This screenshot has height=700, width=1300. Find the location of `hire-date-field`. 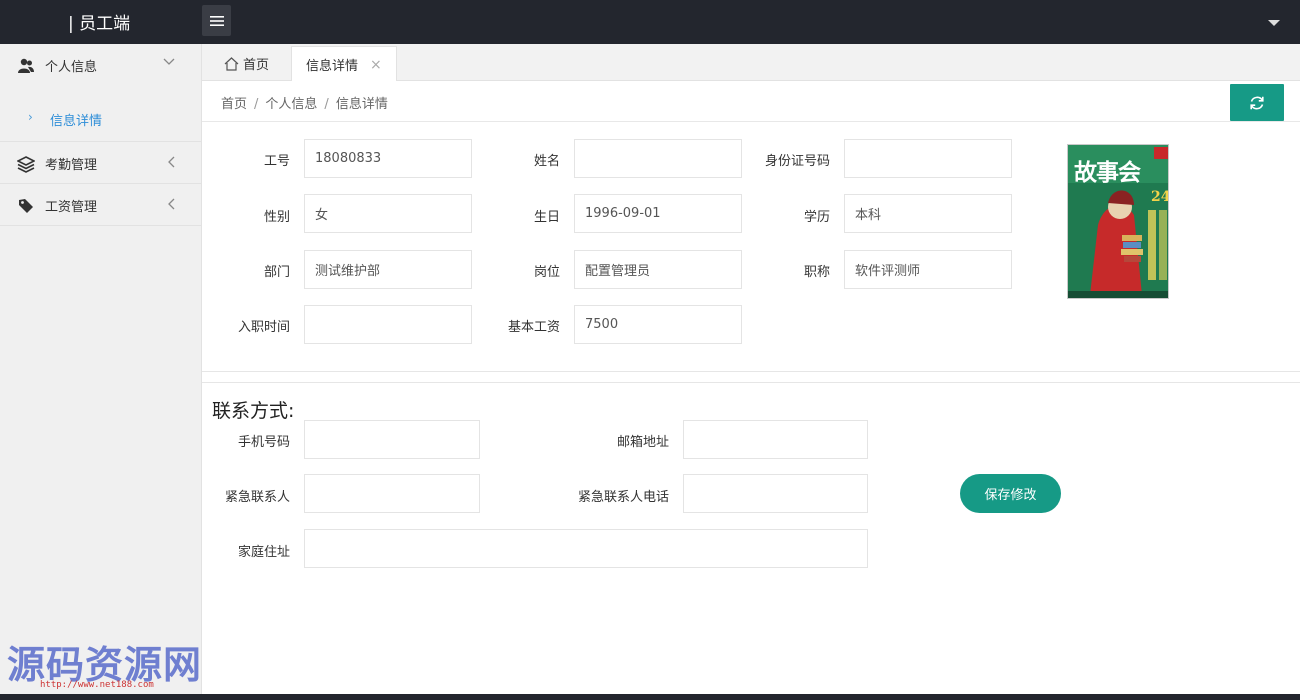

hire-date-field is located at coordinates (388, 324).